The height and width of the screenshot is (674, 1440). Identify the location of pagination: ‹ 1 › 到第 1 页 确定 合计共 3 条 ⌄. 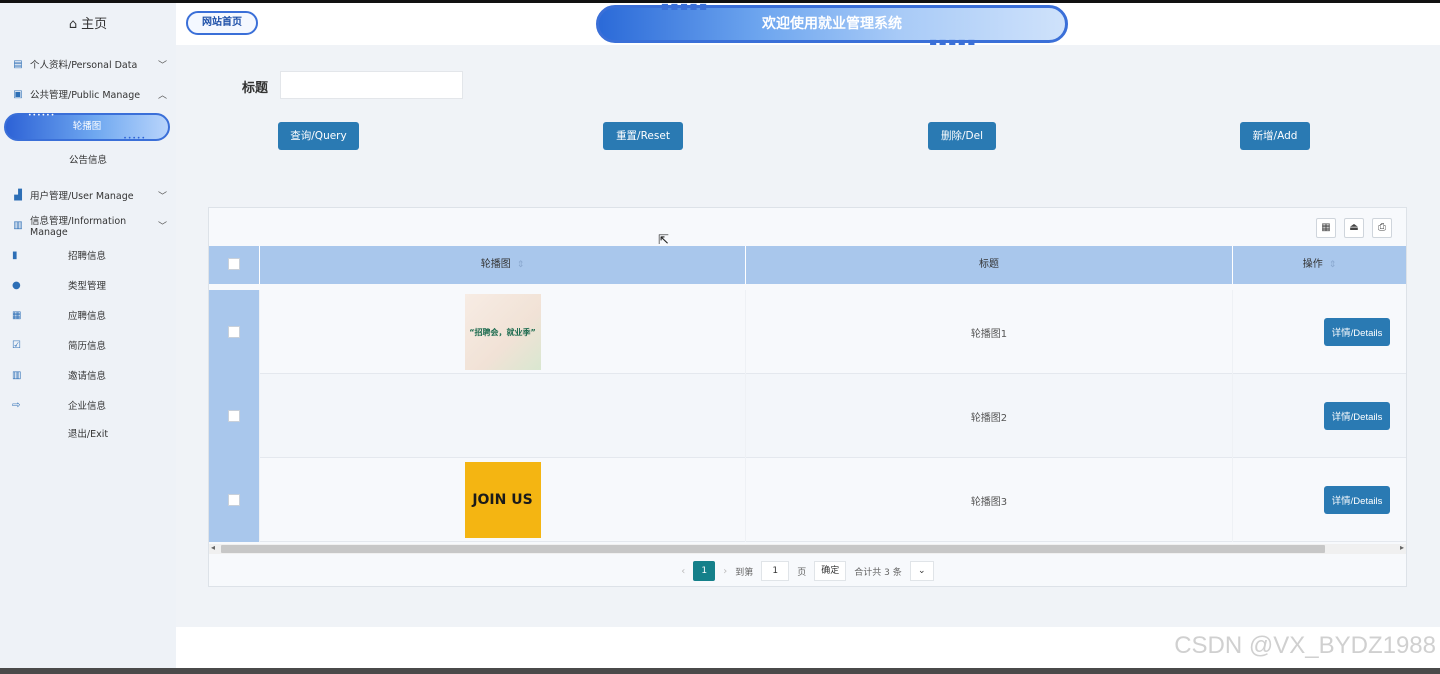
(807, 571).